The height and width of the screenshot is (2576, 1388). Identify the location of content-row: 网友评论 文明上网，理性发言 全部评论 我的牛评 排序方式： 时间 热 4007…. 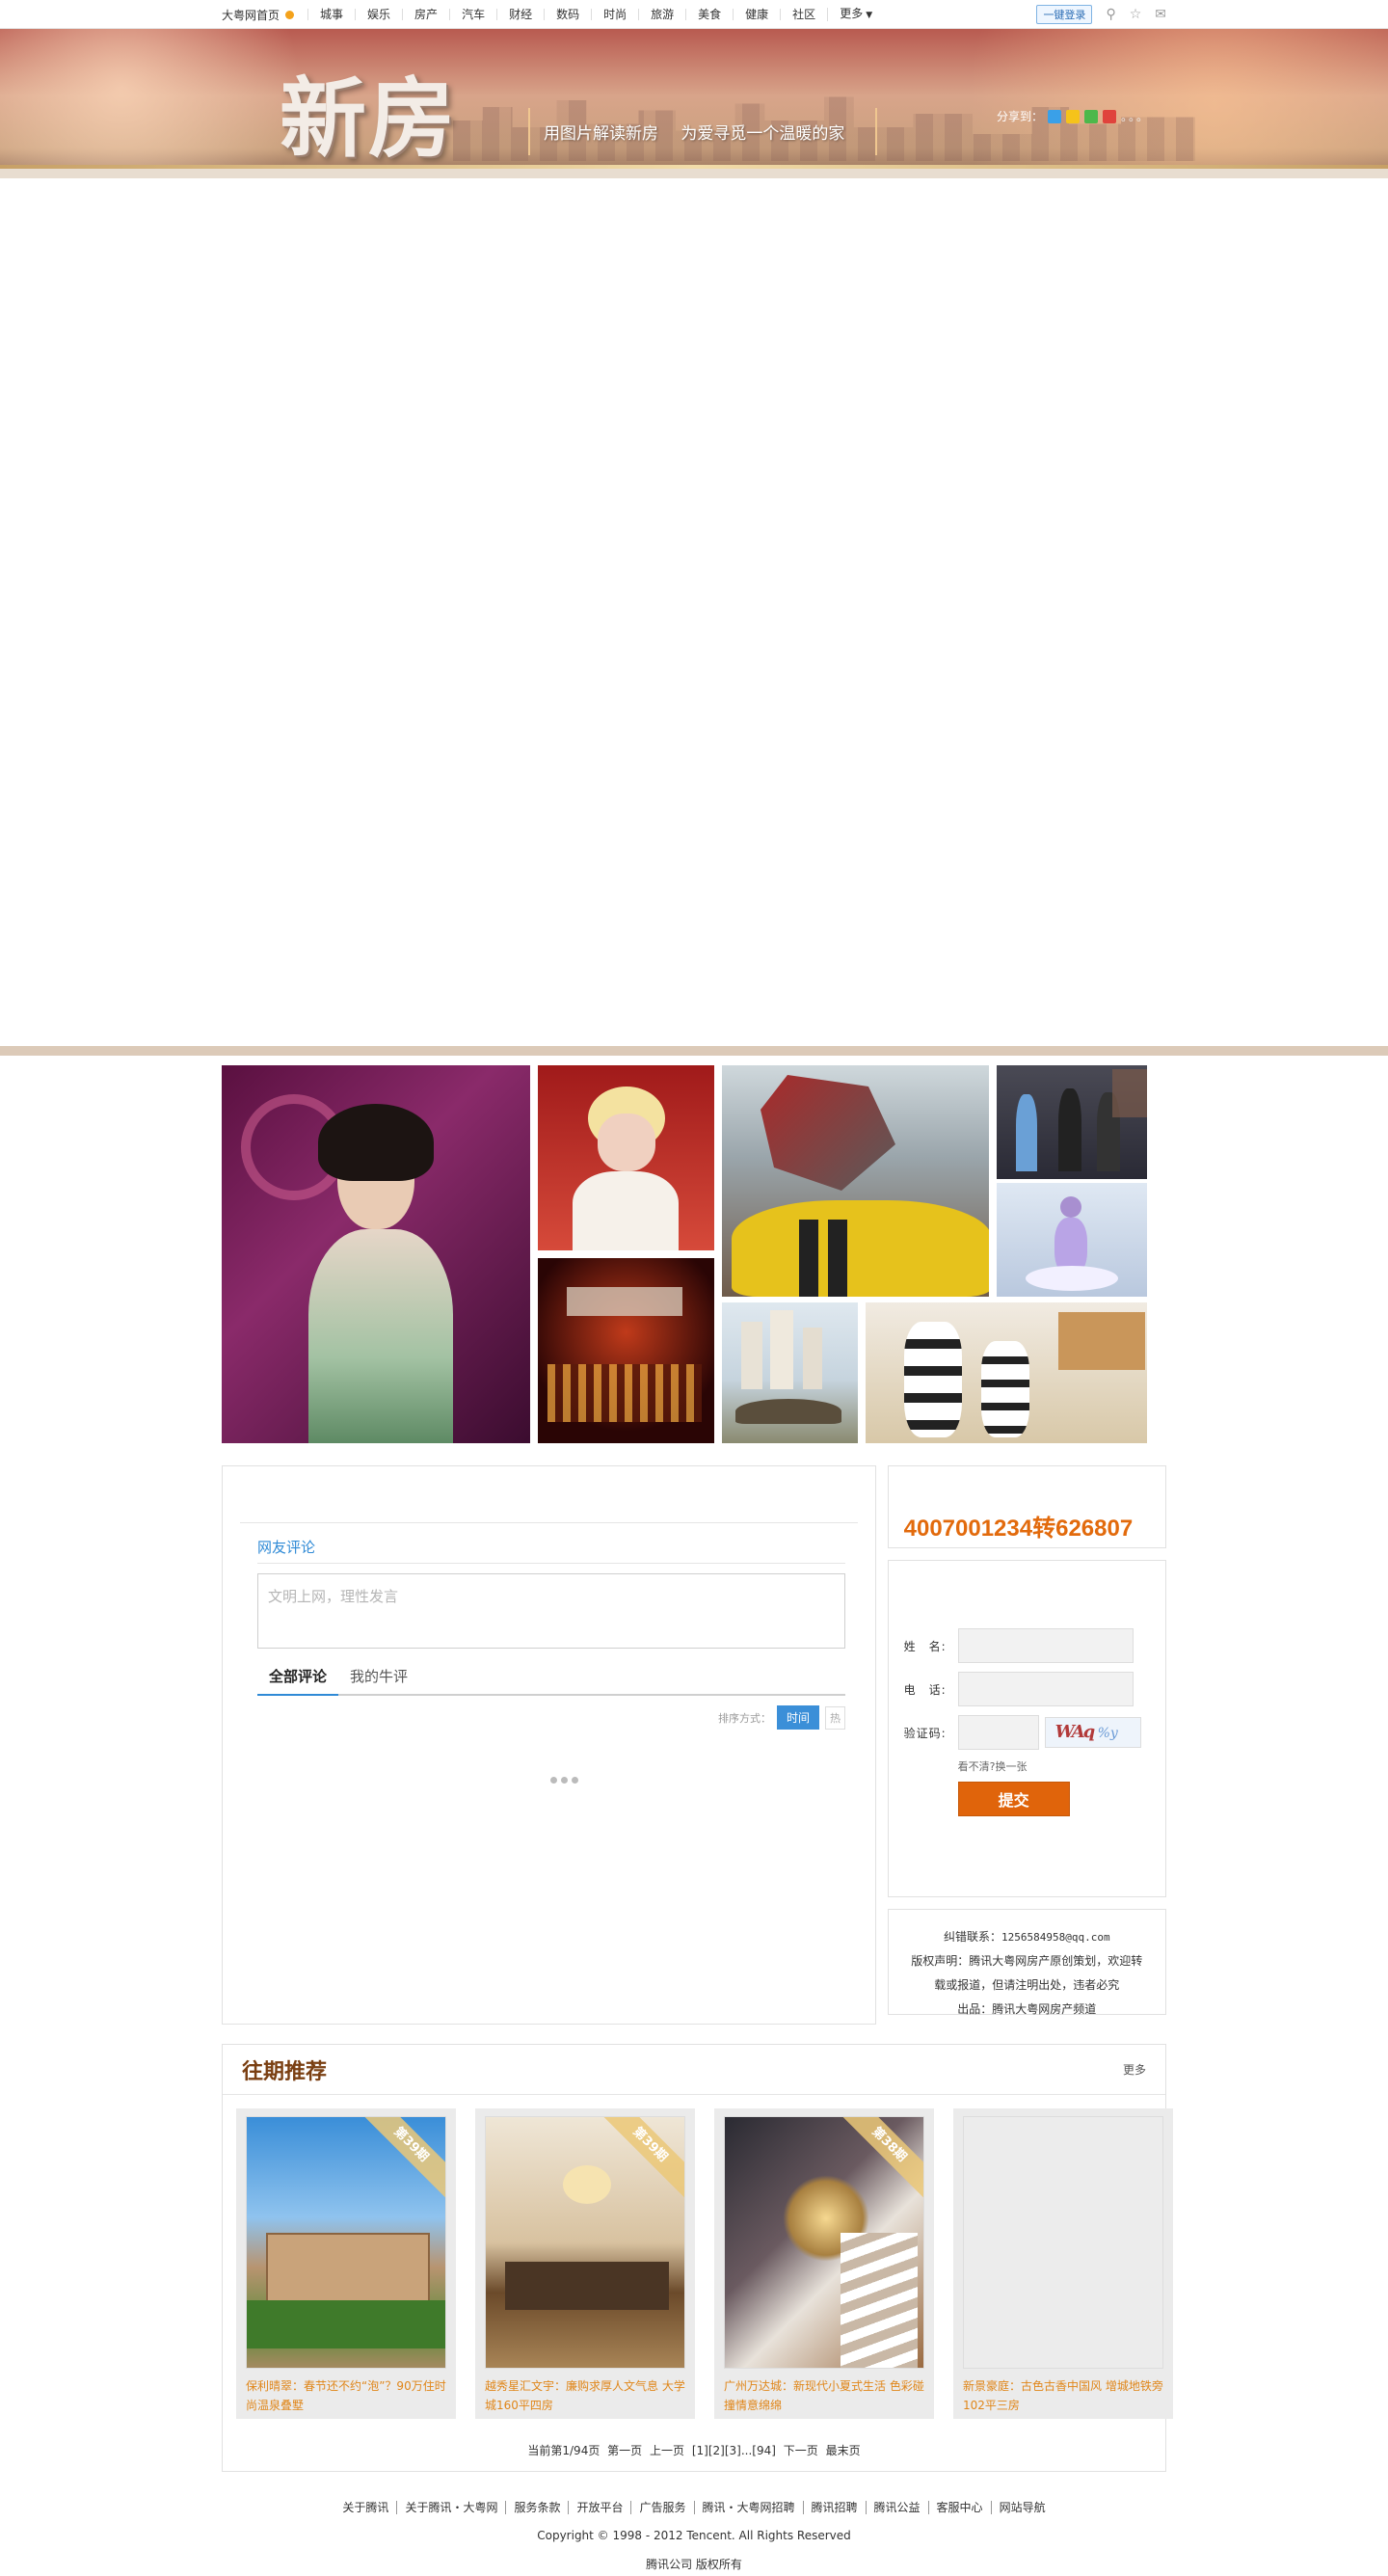
(694, 1745).